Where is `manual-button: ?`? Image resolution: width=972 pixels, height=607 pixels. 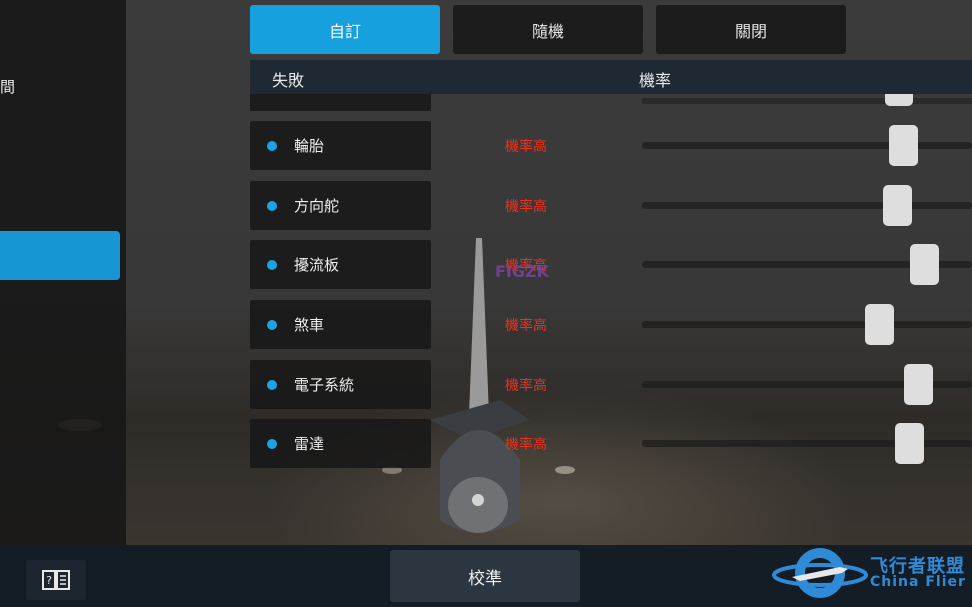
manual-button: ? is located at coordinates (56, 580).